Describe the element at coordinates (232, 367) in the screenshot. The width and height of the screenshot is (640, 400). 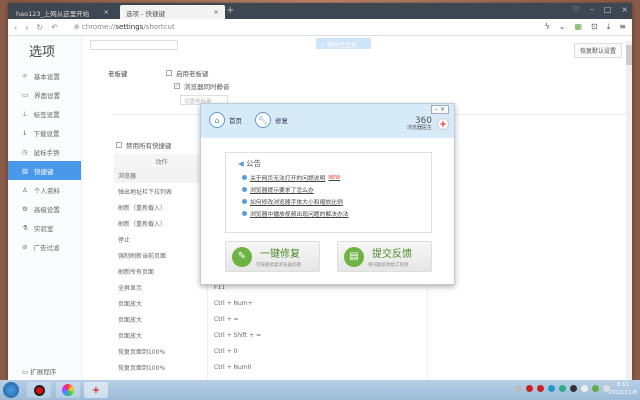
I see `key-cell: Ctrl + Num0` at that location.